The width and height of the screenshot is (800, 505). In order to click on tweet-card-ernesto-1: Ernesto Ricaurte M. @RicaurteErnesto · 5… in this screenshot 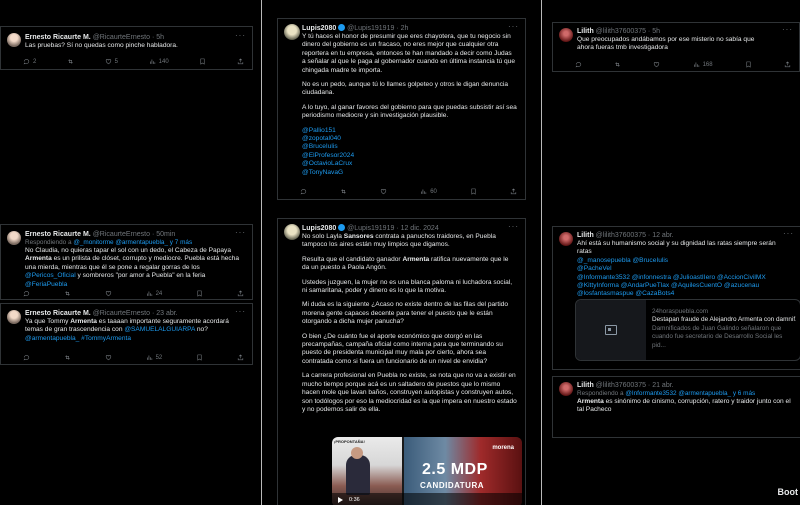, I will do `click(126, 48)`.